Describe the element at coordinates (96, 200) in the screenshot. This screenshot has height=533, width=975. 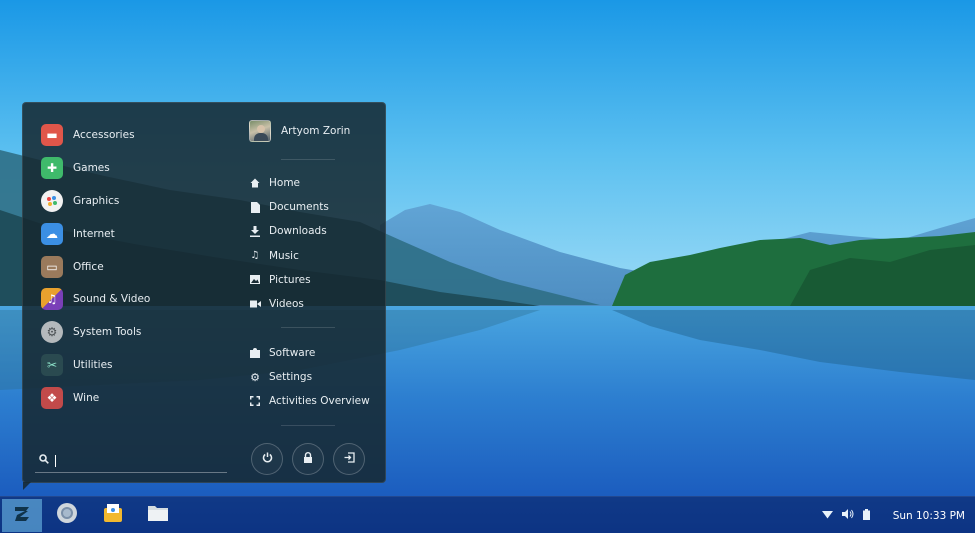
I see `category-label: Graphics` at that location.